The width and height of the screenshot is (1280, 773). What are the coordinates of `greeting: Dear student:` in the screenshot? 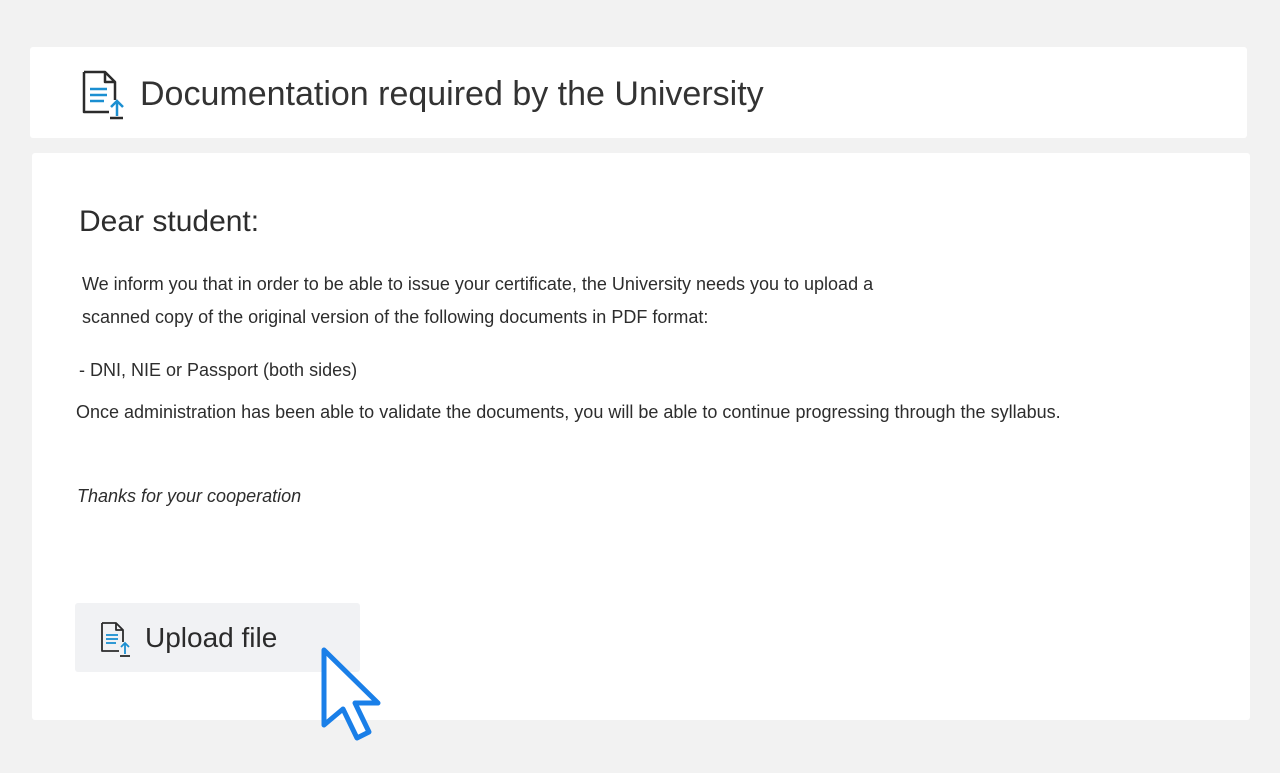 It's located at (169, 221).